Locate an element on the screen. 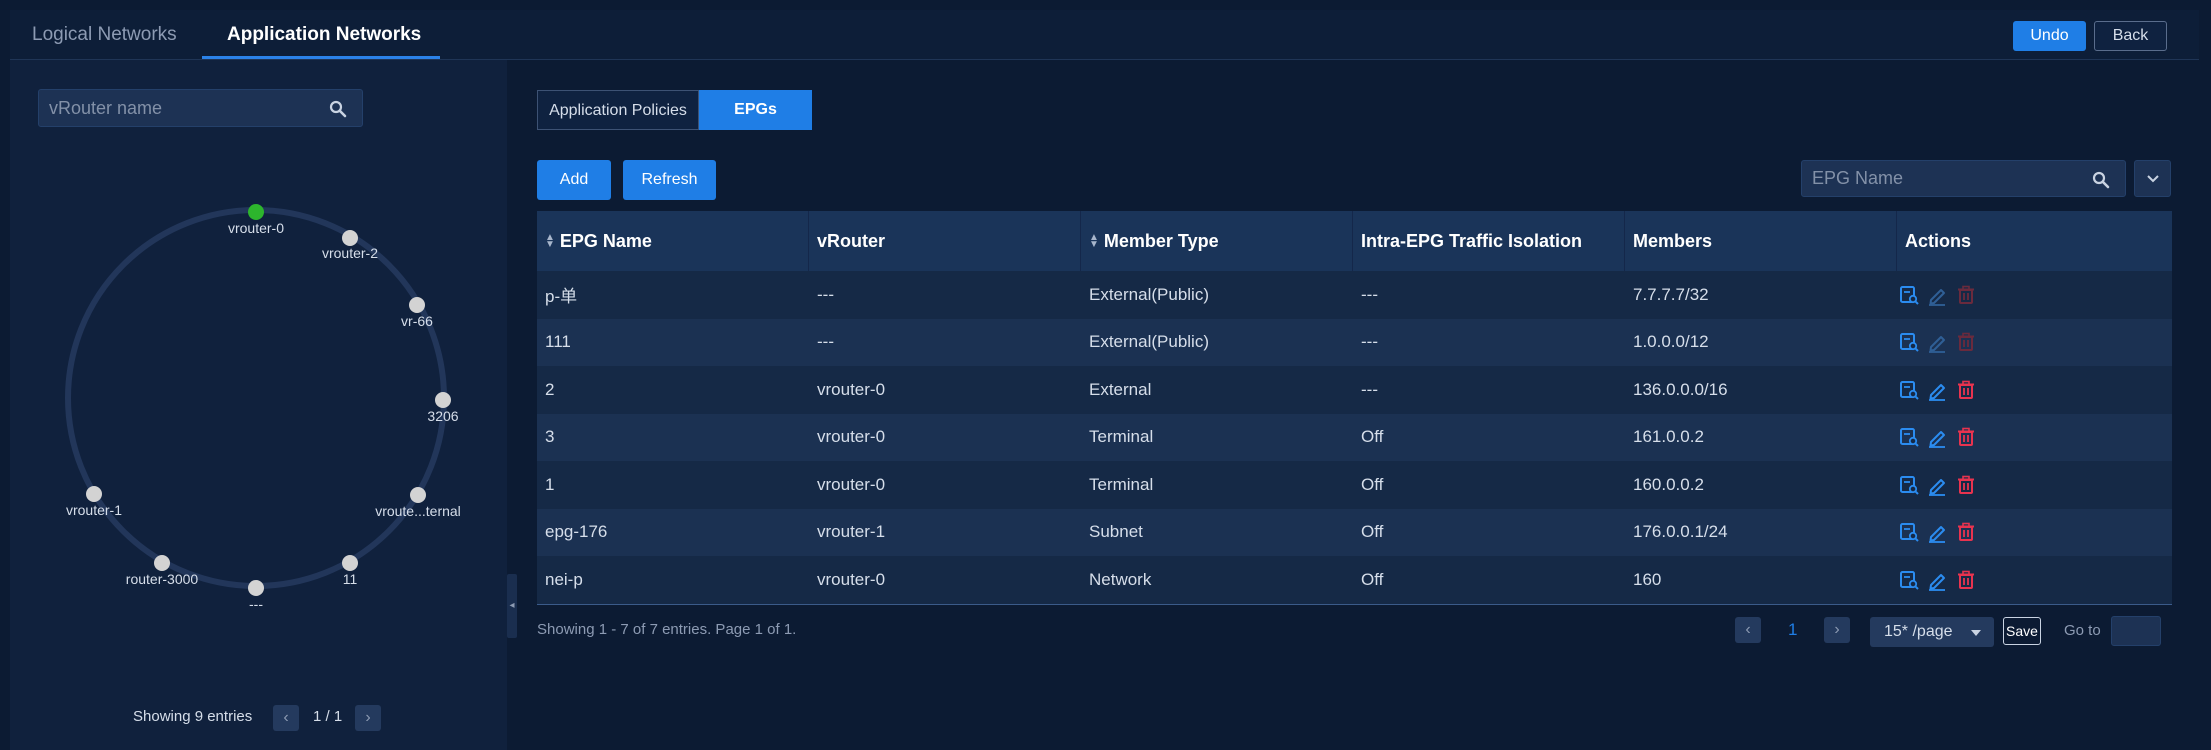  column-header-epg-name: ▲ ▼ EPG Name is located at coordinates (673, 241).